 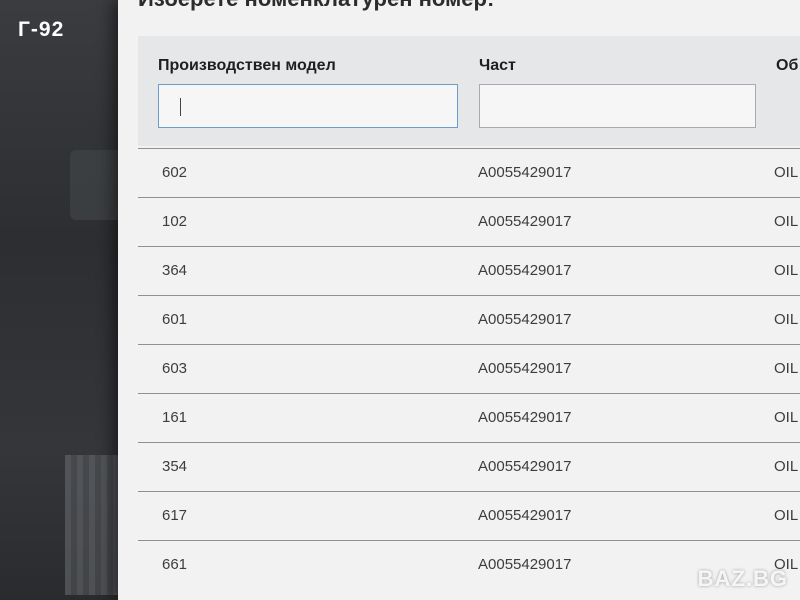 What do you see at coordinates (175, 368) in the screenshot?
I see `model-cell: 603` at bounding box center [175, 368].